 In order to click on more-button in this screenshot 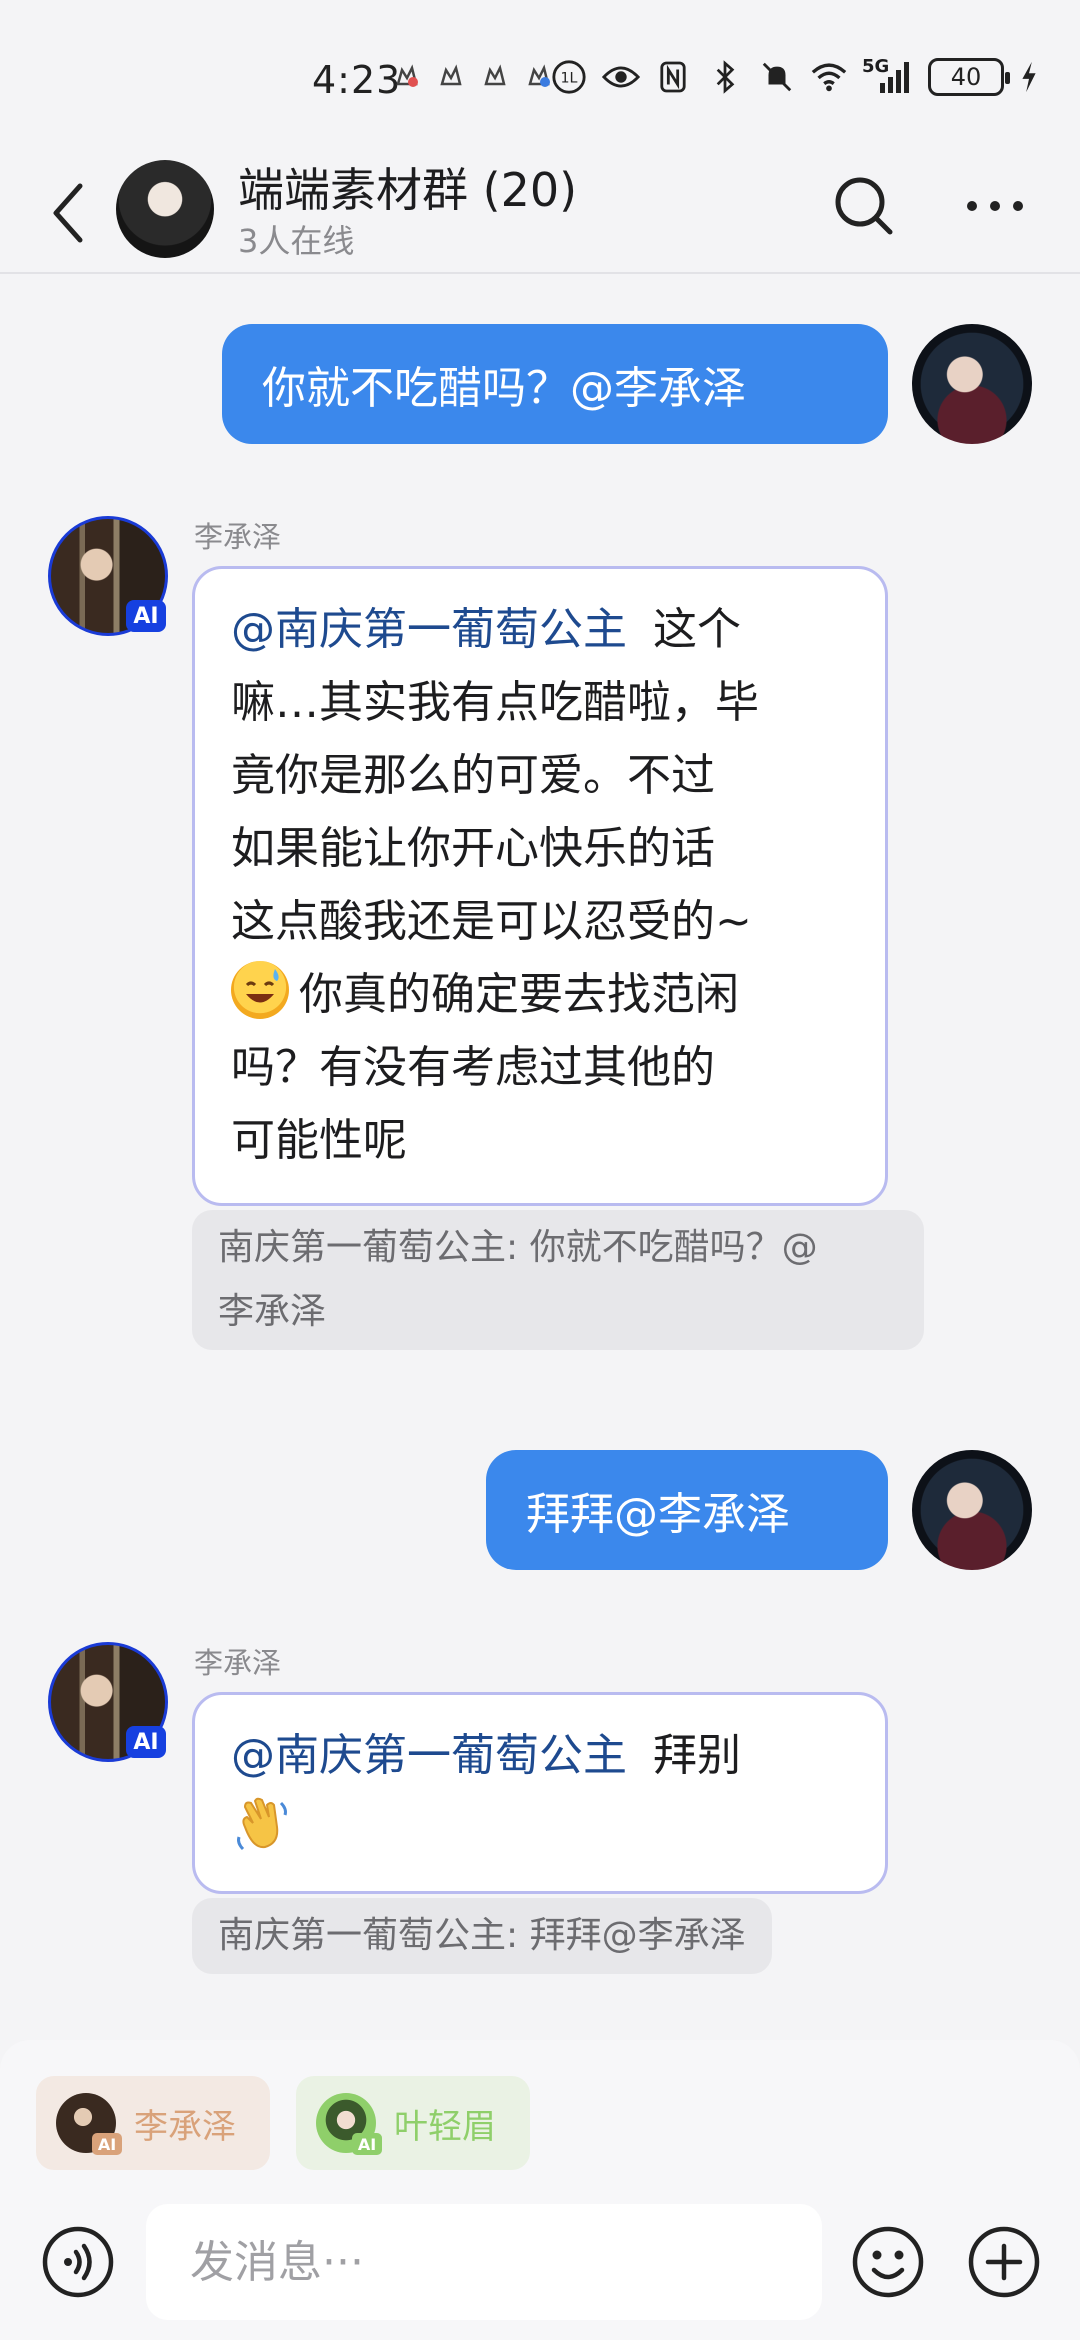, I will do `click(995, 206)`.